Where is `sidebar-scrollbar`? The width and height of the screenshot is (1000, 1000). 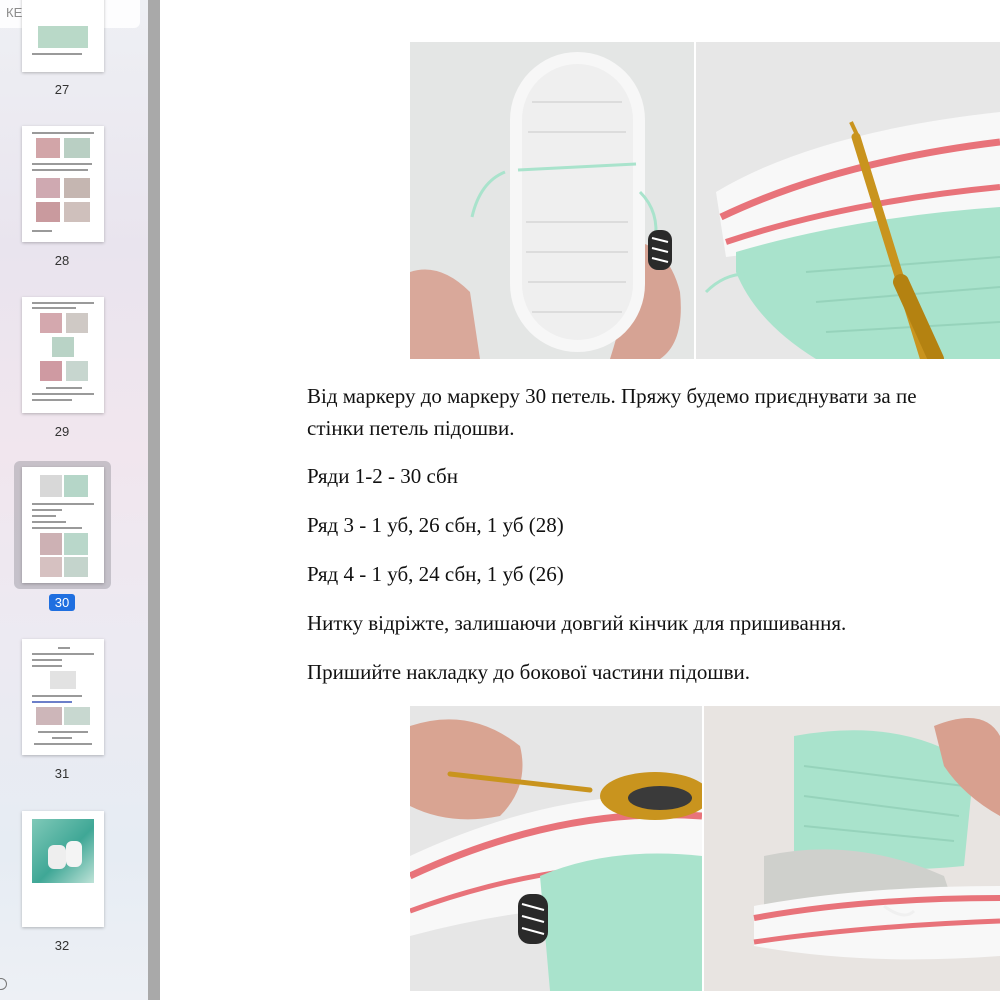
sidebar-scrollbar is located at coordinates (154, 500).